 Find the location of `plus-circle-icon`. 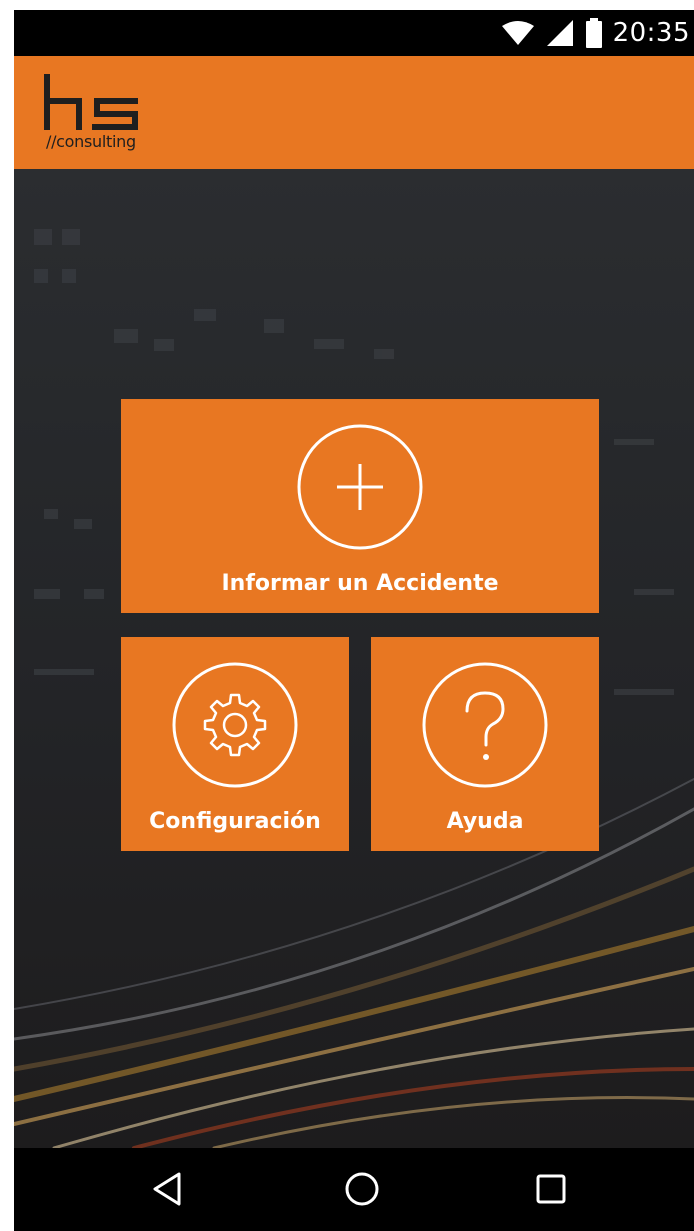

plus-circle-icon is located at coordinates (360, 487).